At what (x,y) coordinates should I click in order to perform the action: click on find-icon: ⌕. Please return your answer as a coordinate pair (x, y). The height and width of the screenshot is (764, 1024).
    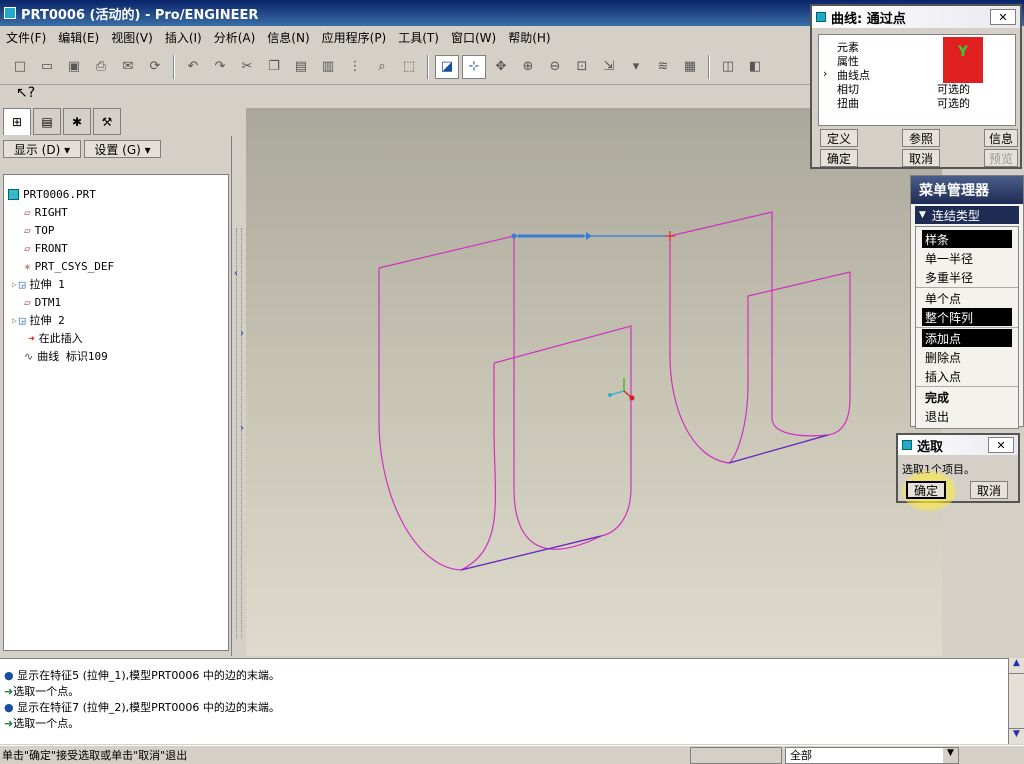
    Looking at the image, I should click on (382, 67).